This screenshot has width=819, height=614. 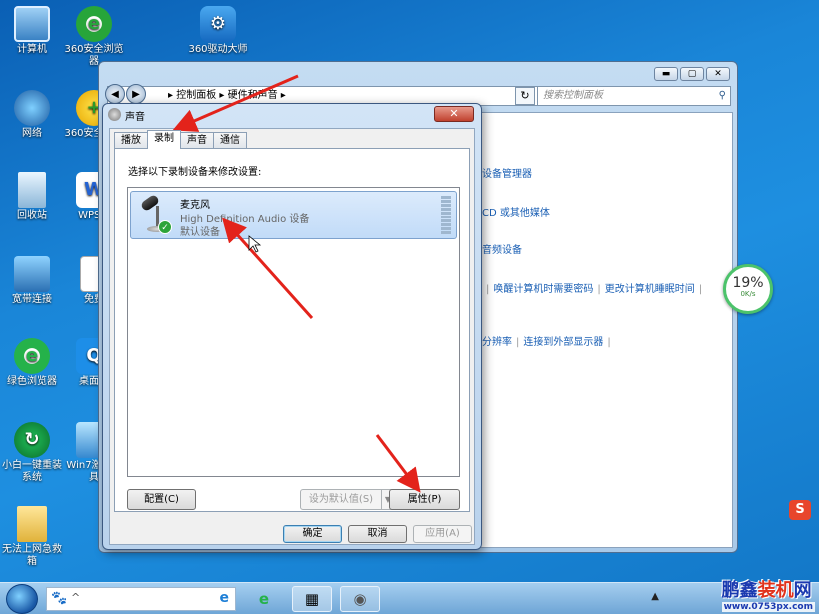 What do you see at coordinates (312, 599) in the screenshot?
I see `taskbar-control-panel-icon: ▦` at bounding box center [312, 599].